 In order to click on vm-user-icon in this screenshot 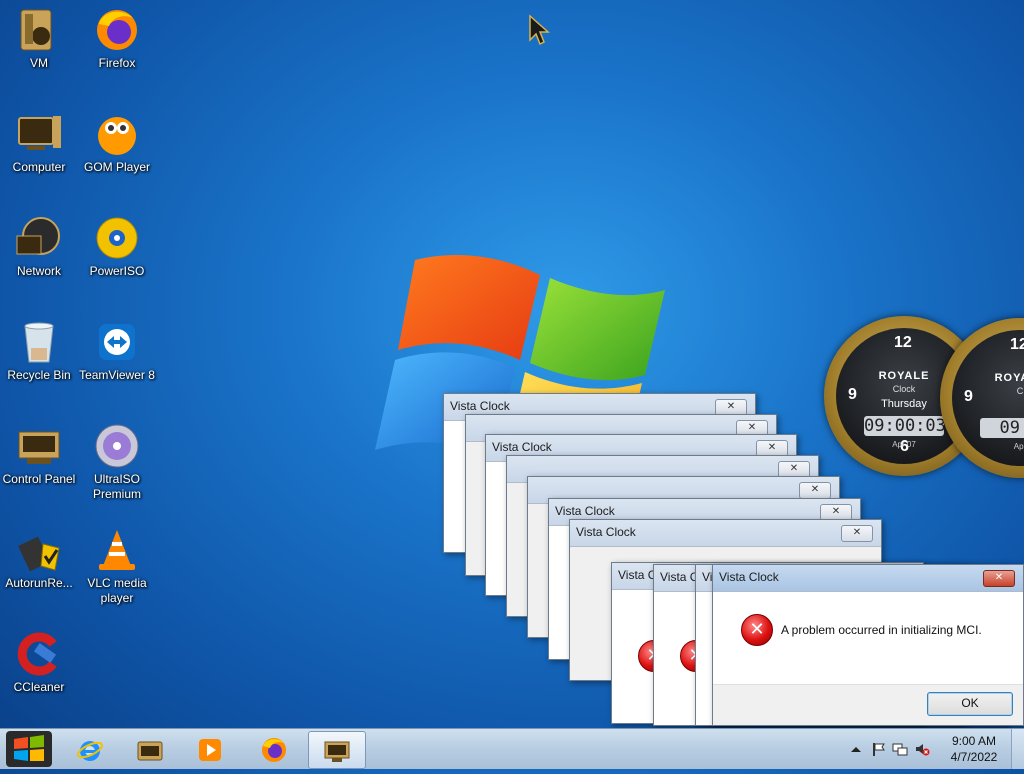, I will do `click(39, 30)`.